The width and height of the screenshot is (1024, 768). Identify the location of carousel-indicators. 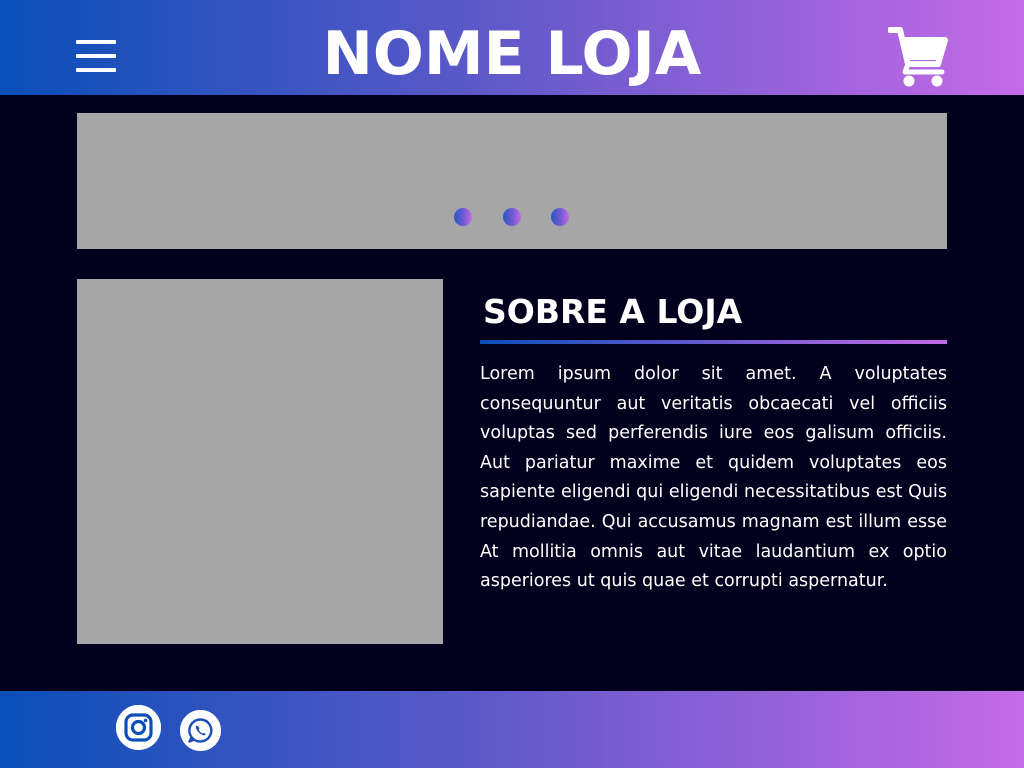
(514, 218).